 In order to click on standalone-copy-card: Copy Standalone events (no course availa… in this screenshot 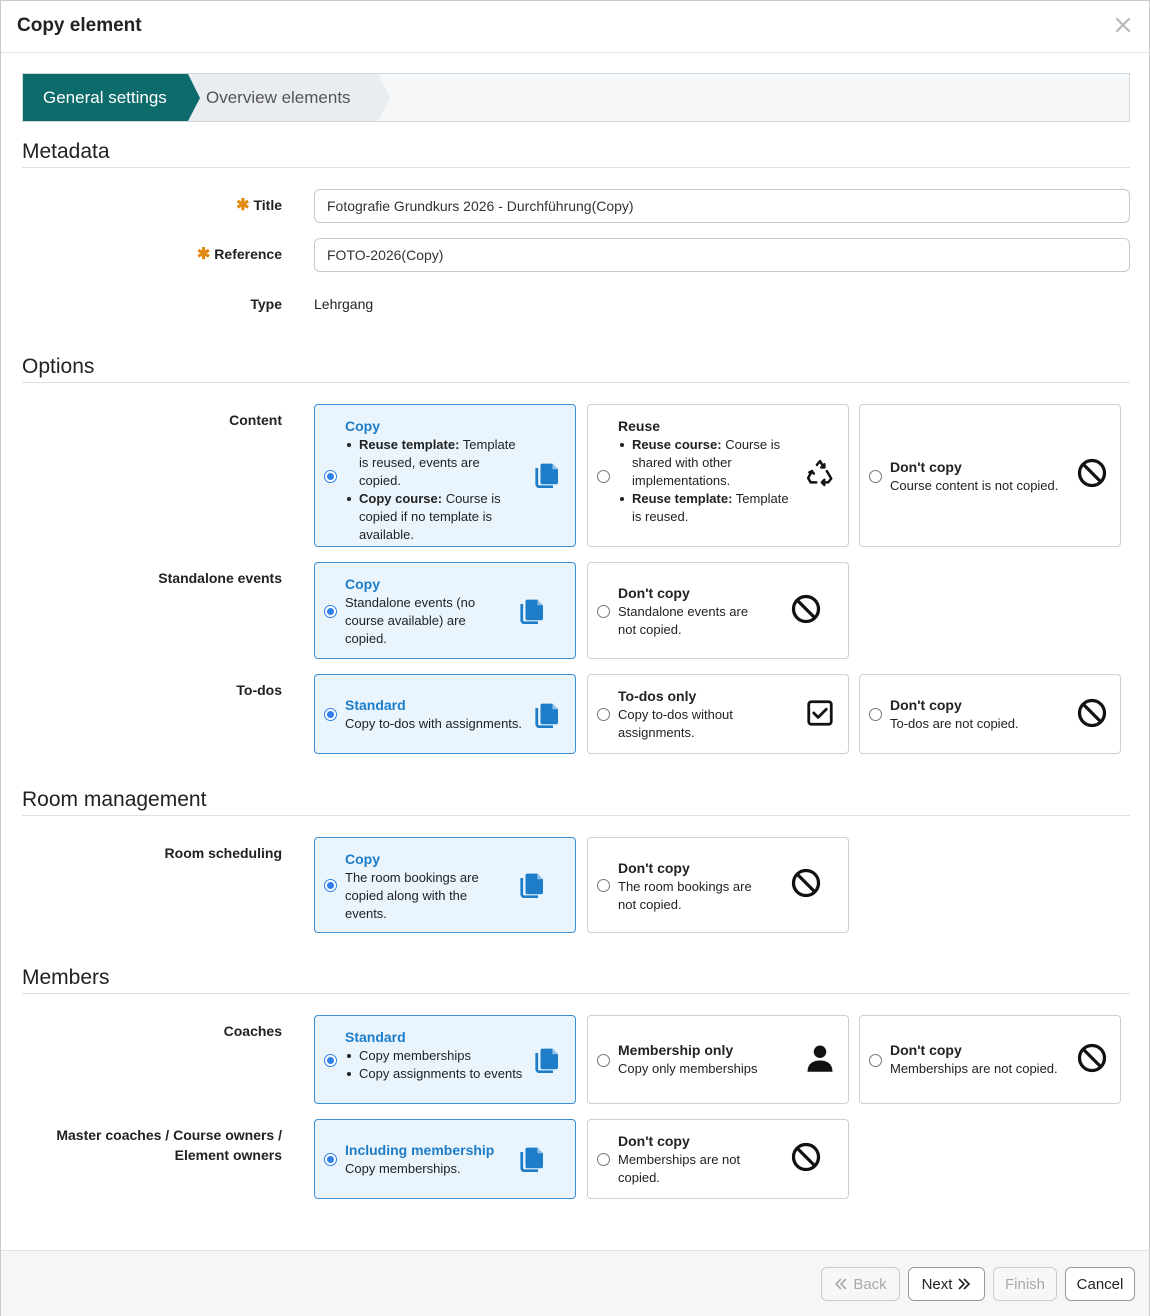, I will do `click(445, 610)`.